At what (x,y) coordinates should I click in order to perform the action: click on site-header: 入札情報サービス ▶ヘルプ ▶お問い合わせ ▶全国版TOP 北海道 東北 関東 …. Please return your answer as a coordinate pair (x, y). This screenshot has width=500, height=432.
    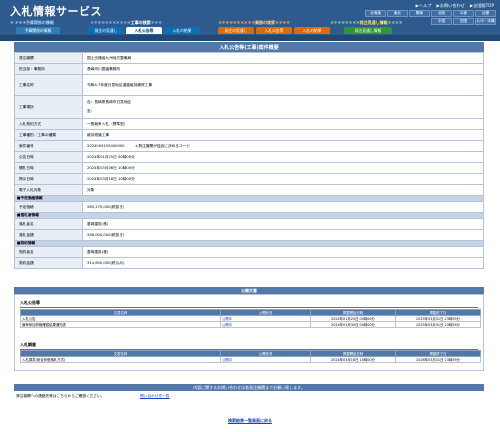
    Looking at the image, I should click on (250, 20).